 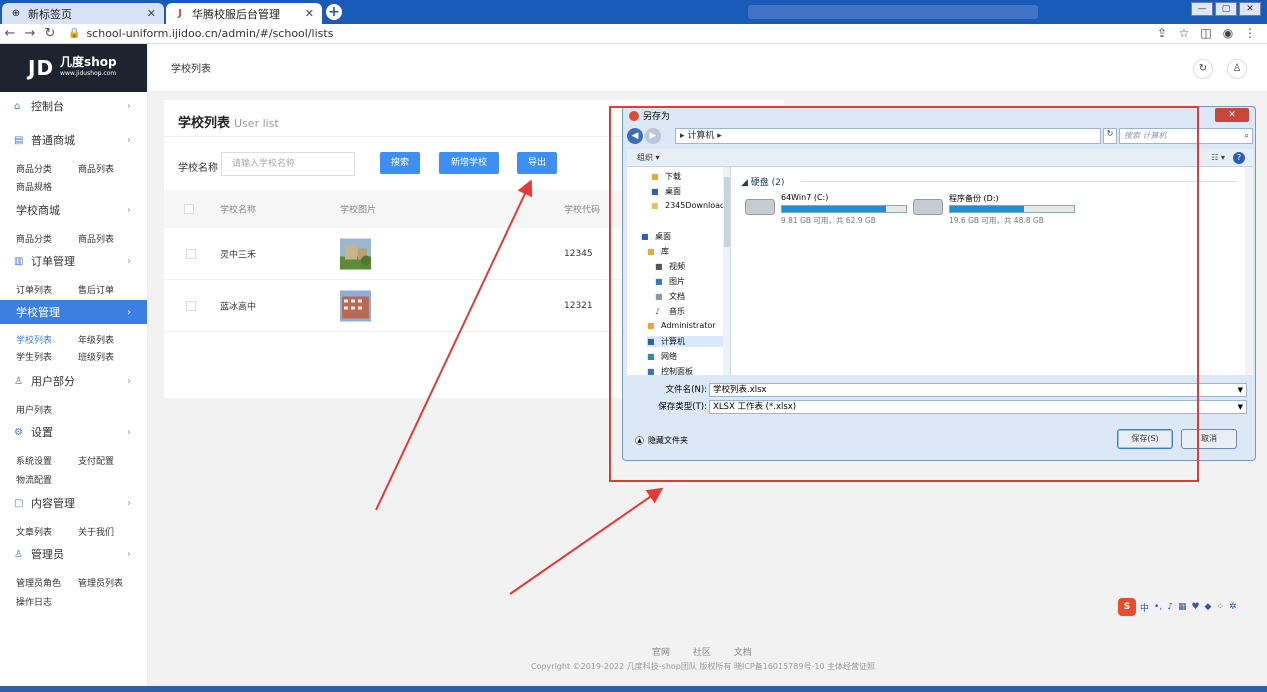 What do you see at coordinates (1233, 607) in the screenshot?
I see `settings-icon: ✲` at bounding box center [1233, 607].